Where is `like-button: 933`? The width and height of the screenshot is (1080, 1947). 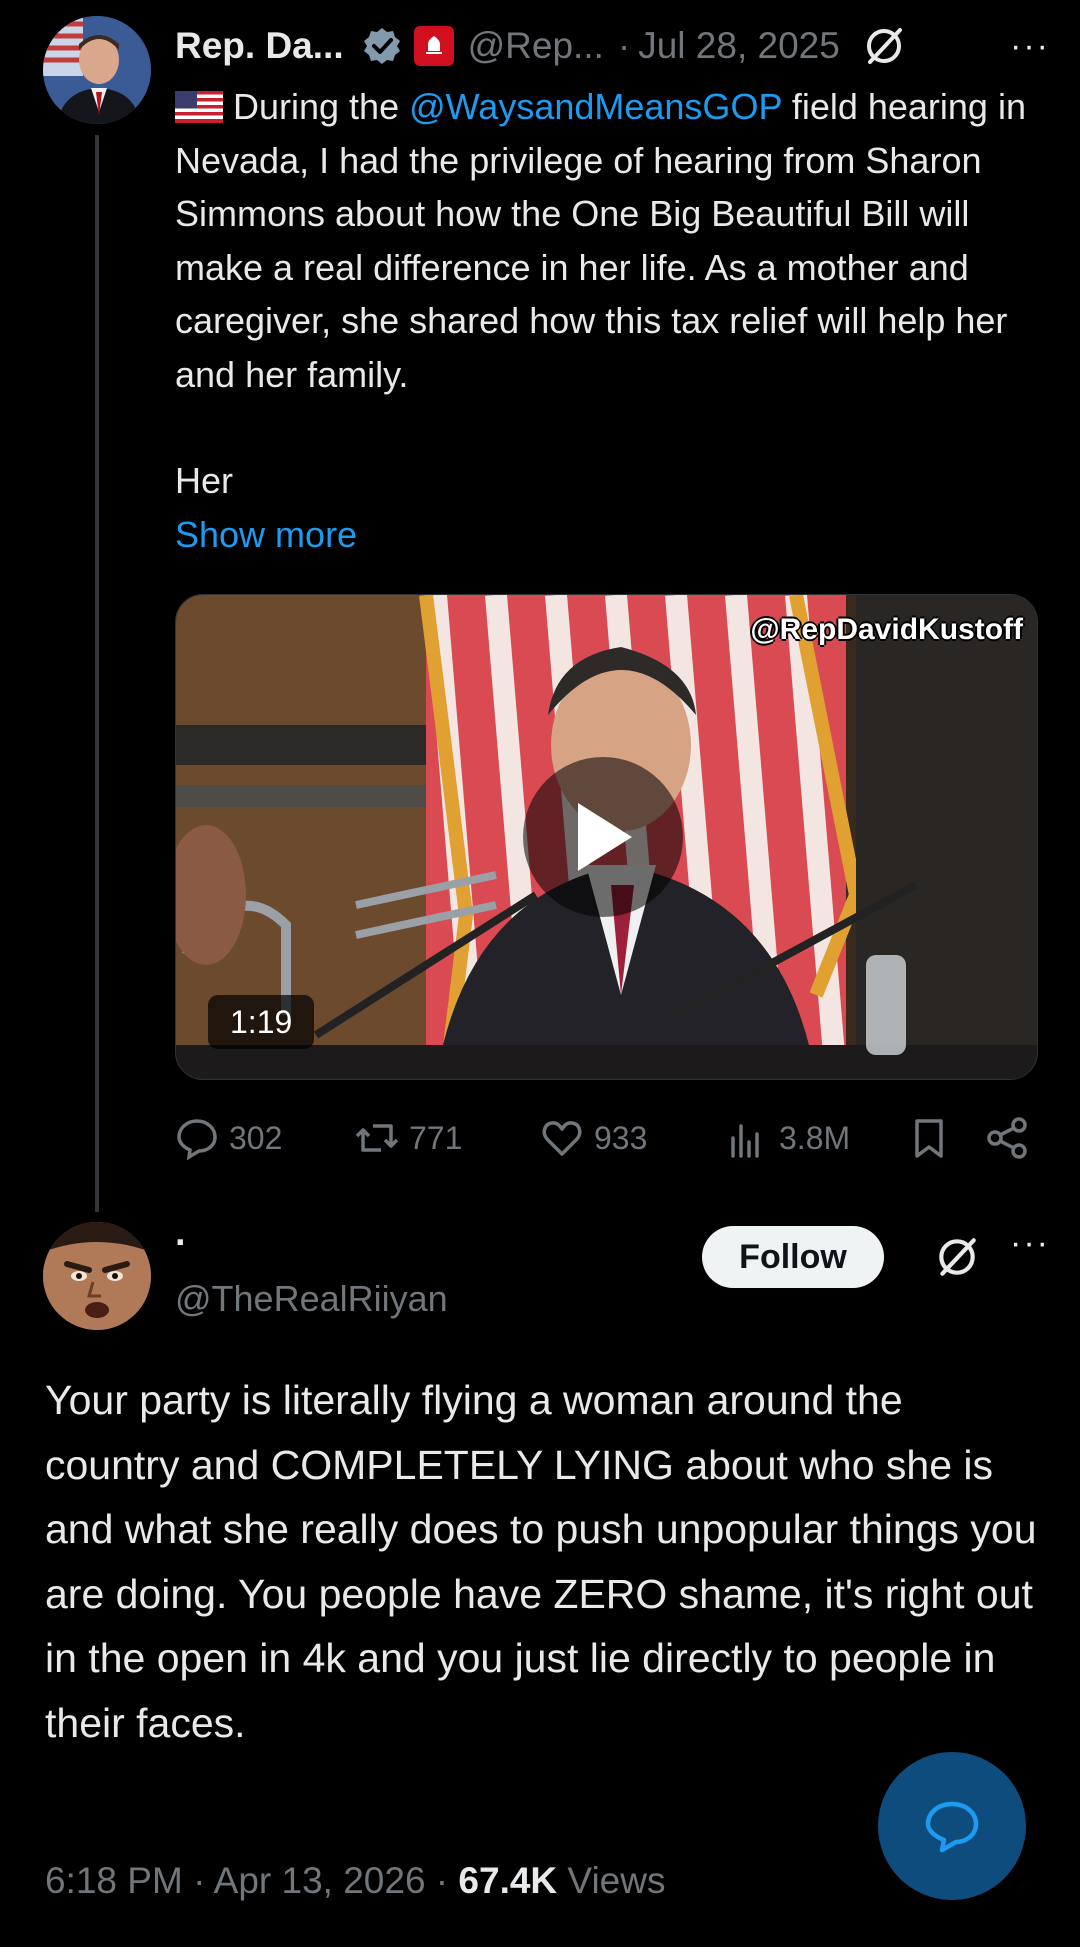
like-button: 933 is located at coordinates (593, 1138).